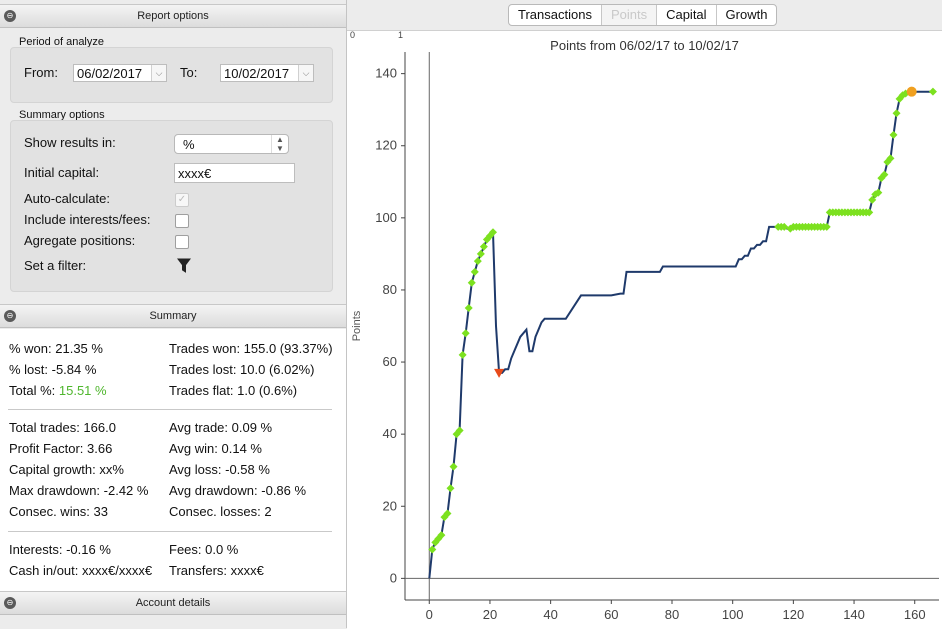 The image size is (942, 629). Describe the element at coordinates (305, 73) in the screenshot. I see `to-date-stepper-icon: ⌵` at that location.